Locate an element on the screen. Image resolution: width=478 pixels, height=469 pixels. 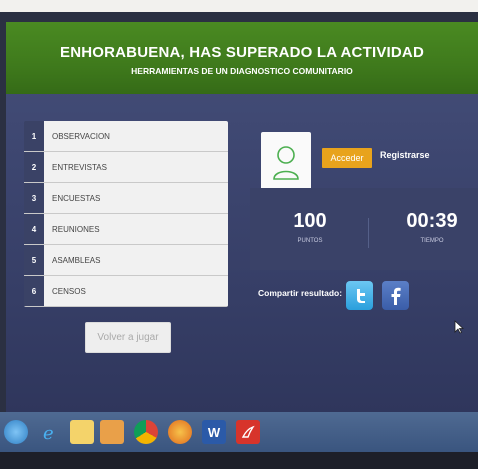
activity-number: 4 is located at coordinates (34, 229).